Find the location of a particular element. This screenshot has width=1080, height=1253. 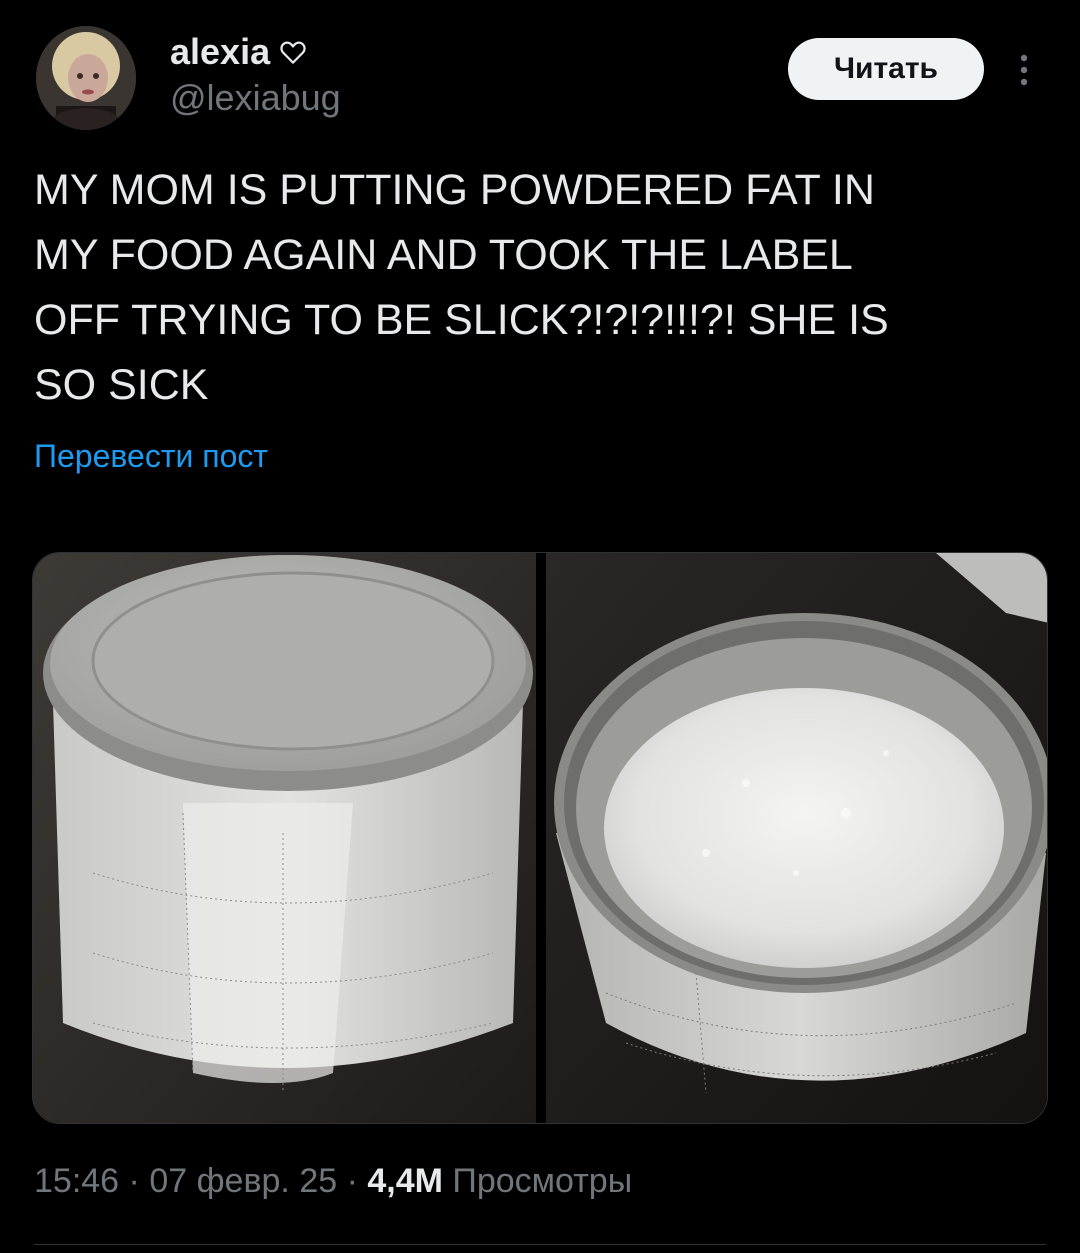

follow-button: Читать is located at coordinates (886, 69).